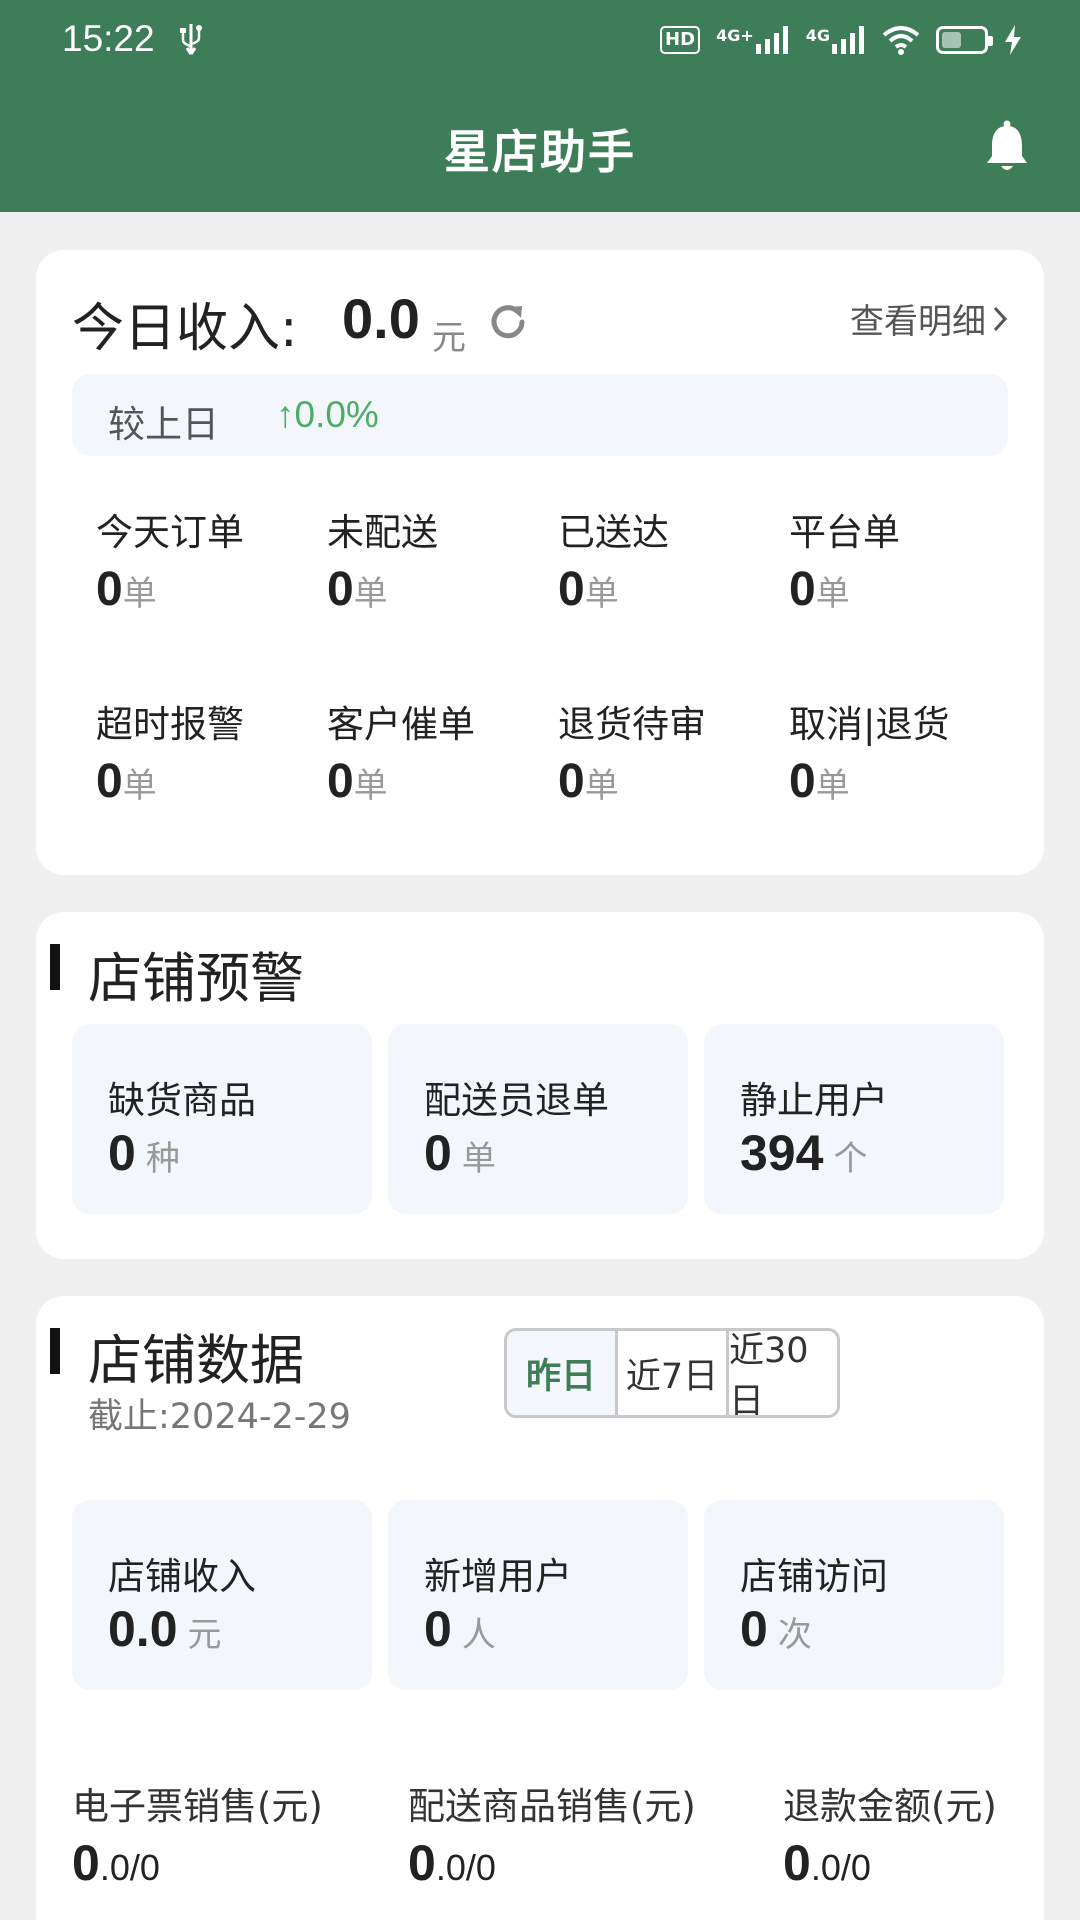  What do you see at coordinates (890, 1848) in the screenshot?
I see `sale-refund-amount: 退款金额(元) 0.0/0 环比` at bounding box center [890, 1848].